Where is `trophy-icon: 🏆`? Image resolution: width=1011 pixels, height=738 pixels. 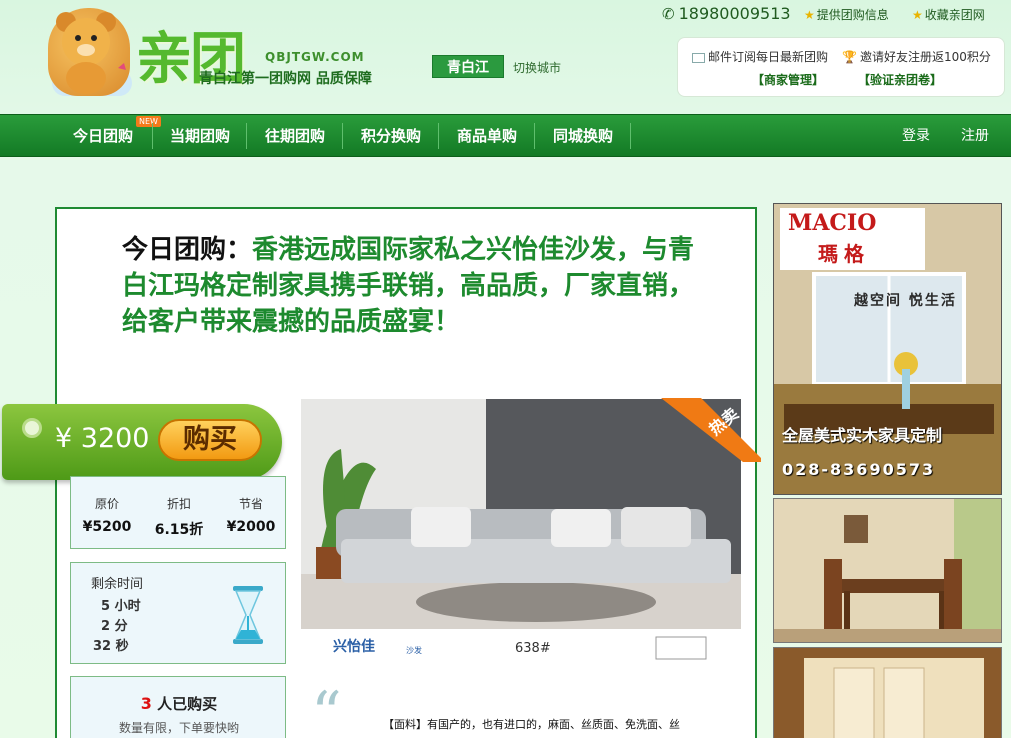
trophy-icon: 🏆 is located at coordinates (849, 57).